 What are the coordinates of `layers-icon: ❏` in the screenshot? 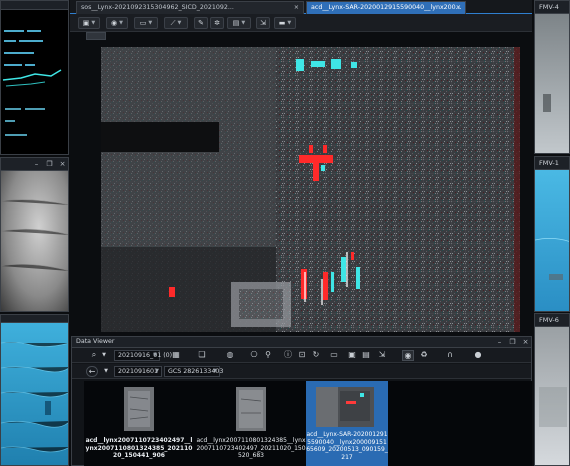 It's located at (202, 355).